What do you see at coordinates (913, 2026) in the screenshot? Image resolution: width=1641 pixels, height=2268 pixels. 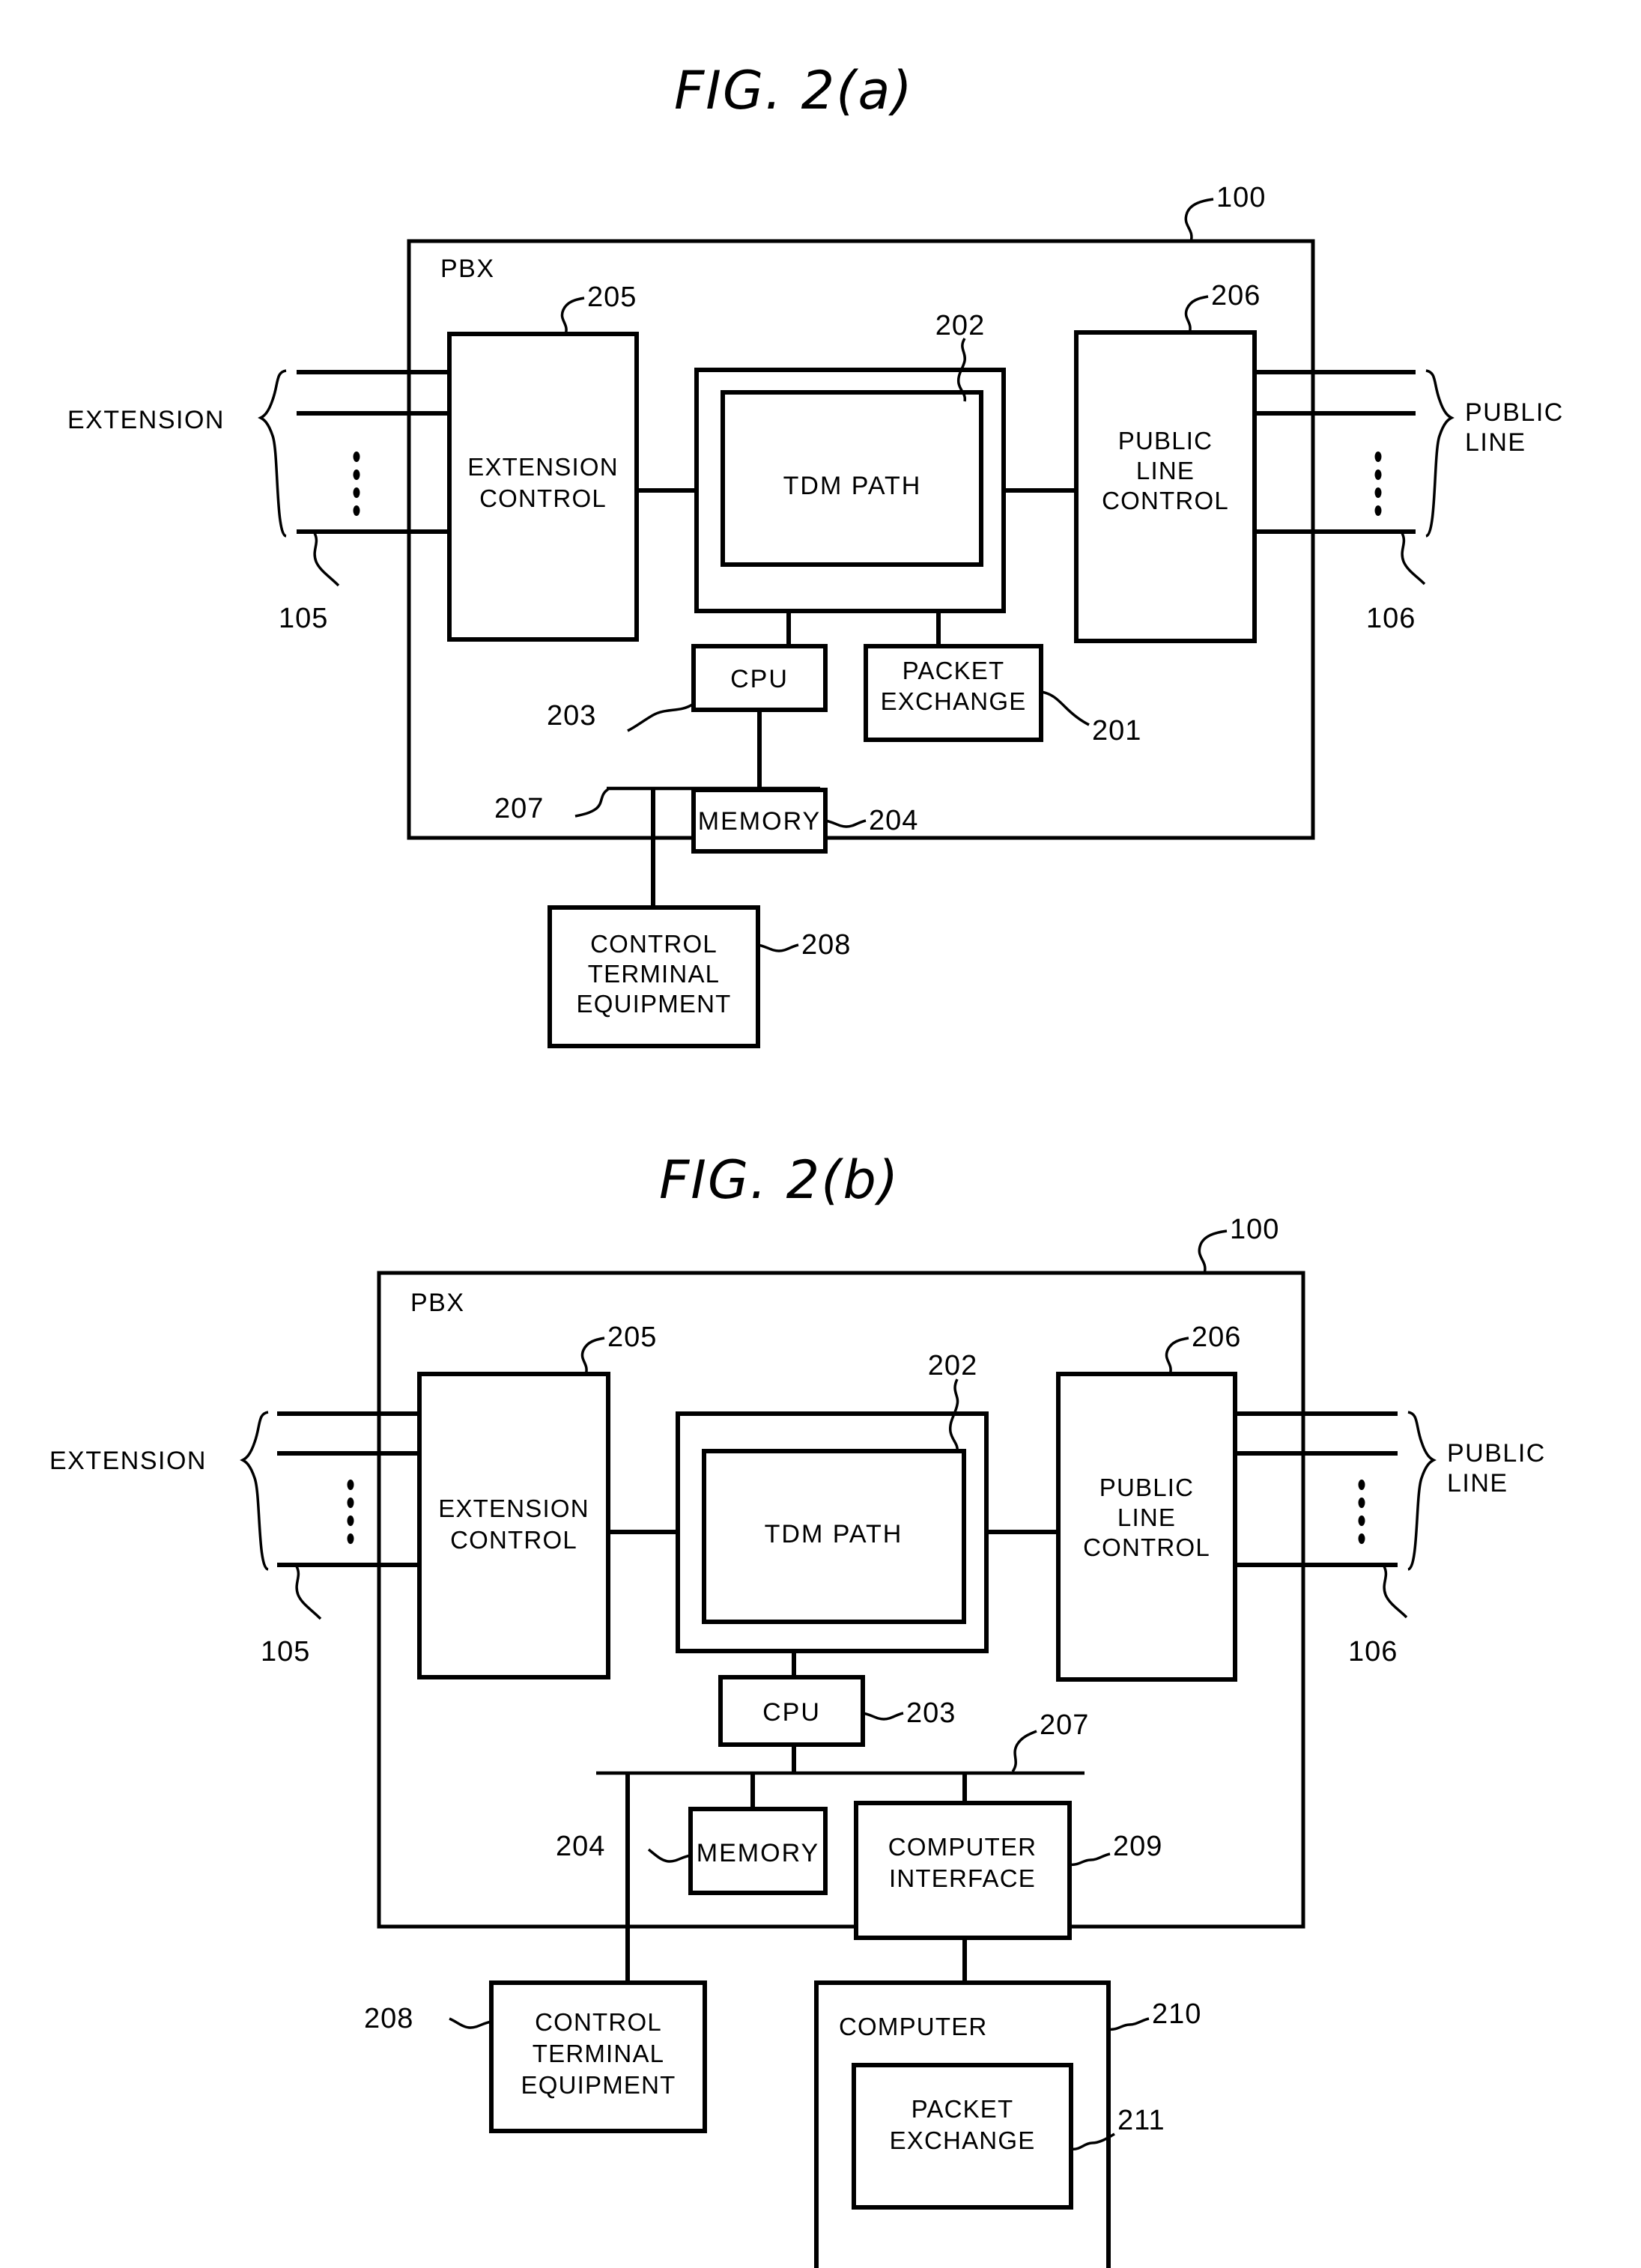 I see `block-computer-label-2b: COMPUTER` at bounding box center [913, 2026].